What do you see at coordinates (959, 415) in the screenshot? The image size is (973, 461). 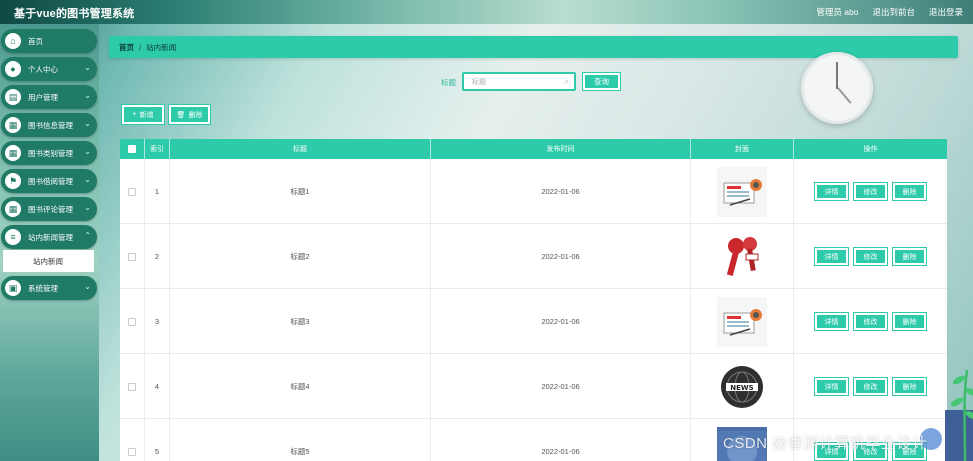 I see `plant-decoration` at bounding box center [959, 415].